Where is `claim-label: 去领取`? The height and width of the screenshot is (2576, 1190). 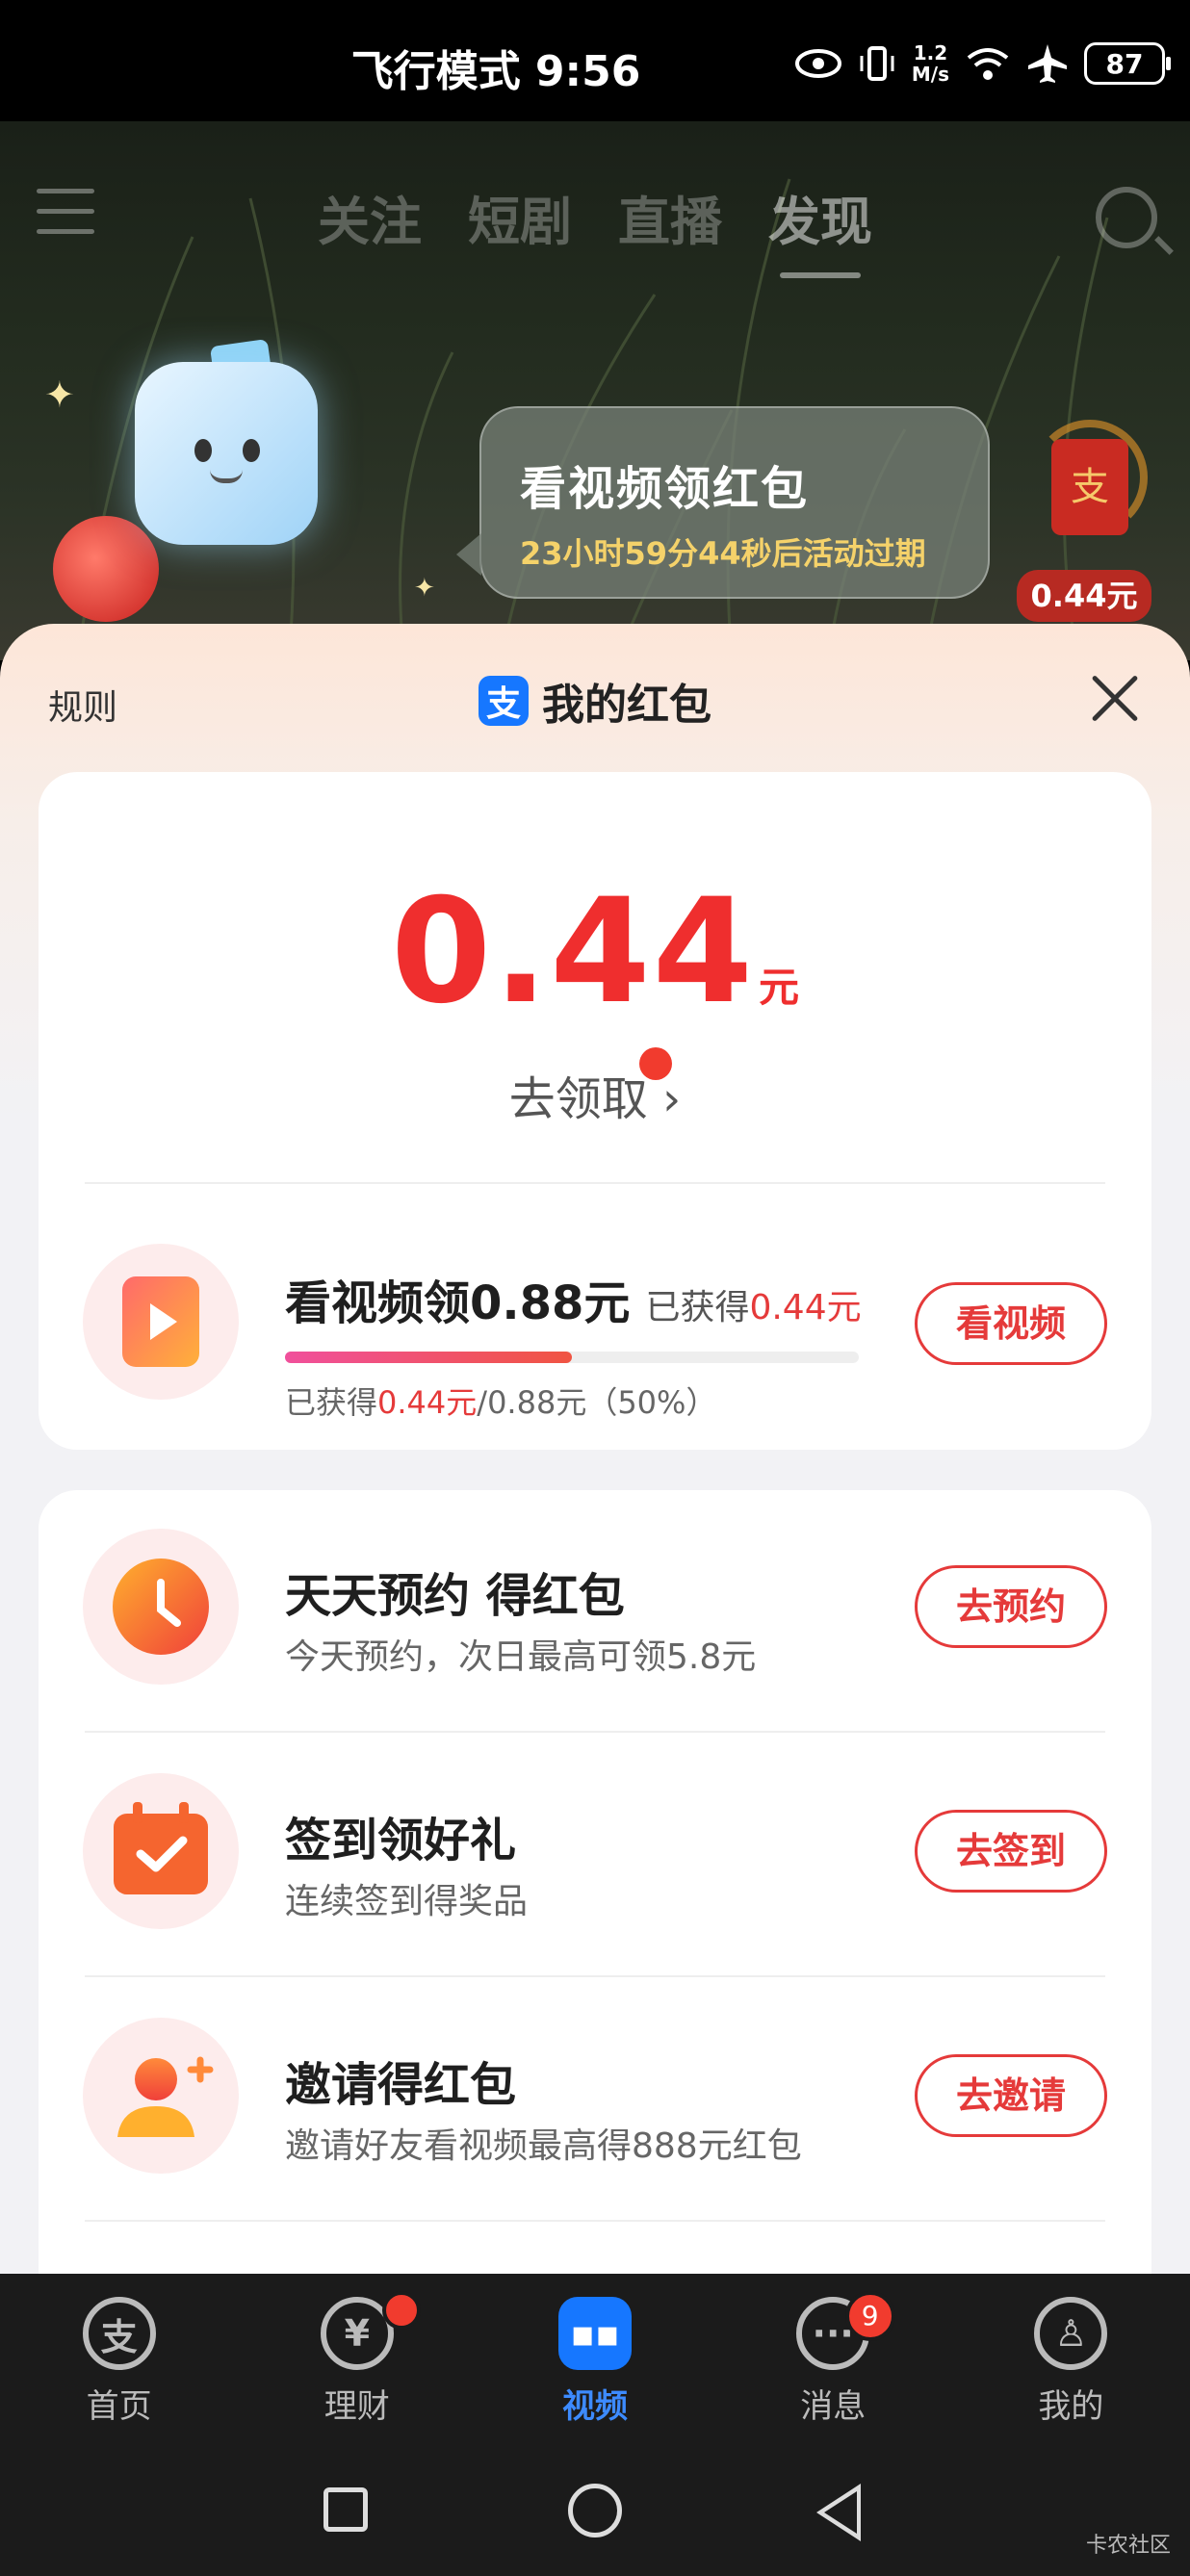
claim-label: 去领取 is located at coordinates (578, 1099).